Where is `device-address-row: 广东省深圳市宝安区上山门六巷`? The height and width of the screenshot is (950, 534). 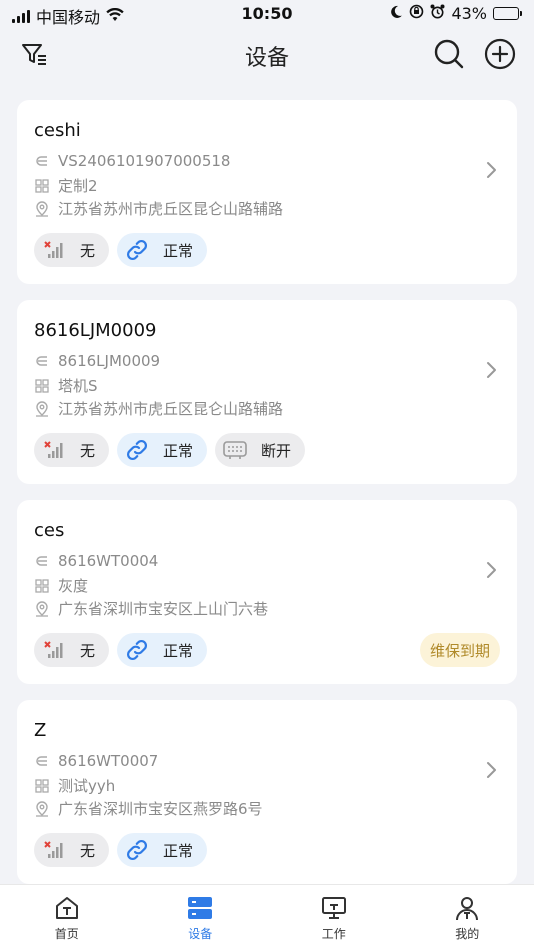
device-address-row: 广东省深圳市宝安区上山门六巷 is located at coordinates (151, 608).